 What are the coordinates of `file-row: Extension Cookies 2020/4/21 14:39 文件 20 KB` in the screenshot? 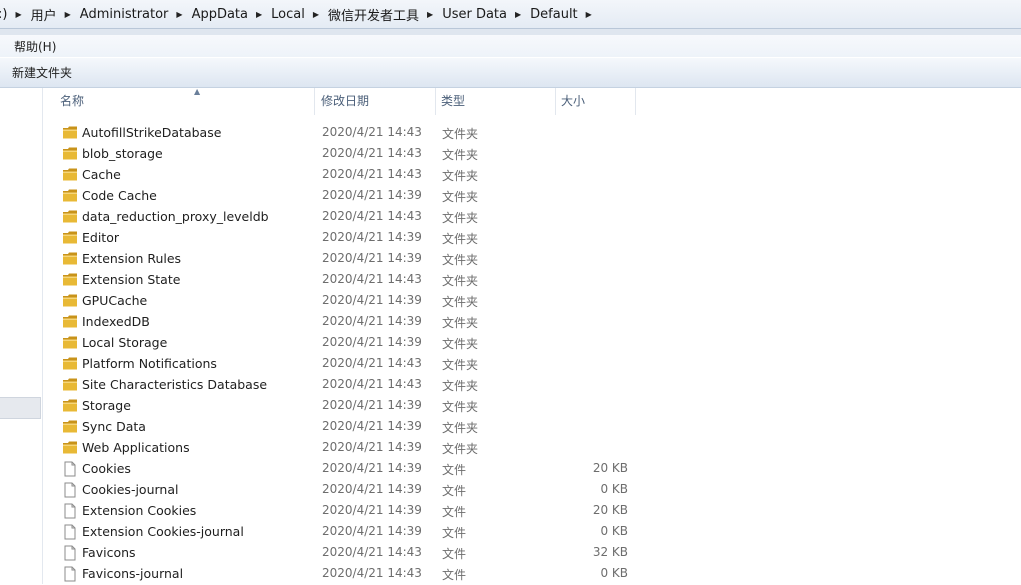 It's located at (343, 510).